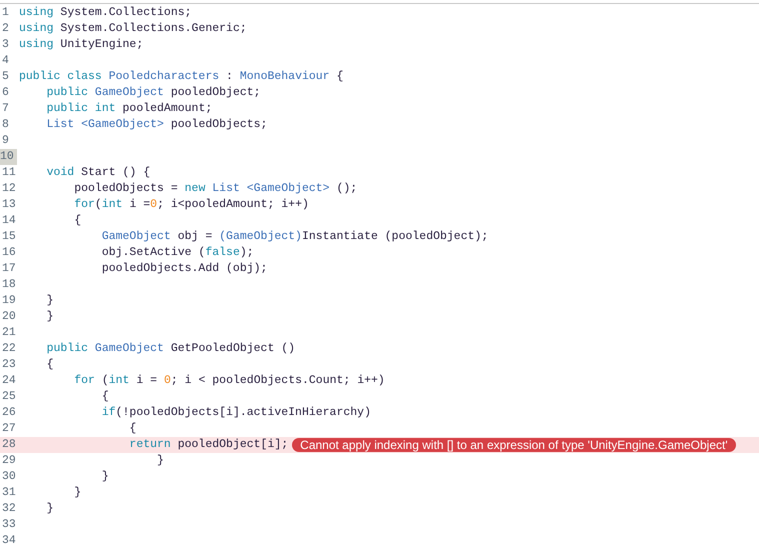 The height and width of the screenshot is (546, 759). I want to click on line-number: 31, so click(9, 493).